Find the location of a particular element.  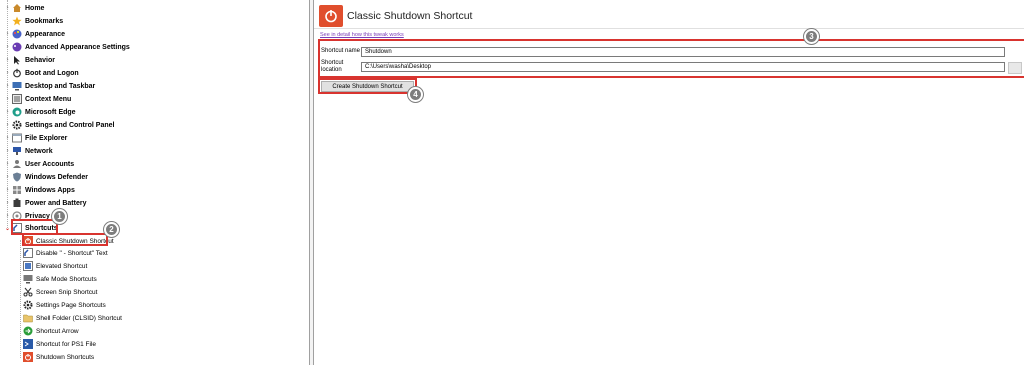

tree-item-windows-defender: › Windows Defender is located at coordinates (45, 177).